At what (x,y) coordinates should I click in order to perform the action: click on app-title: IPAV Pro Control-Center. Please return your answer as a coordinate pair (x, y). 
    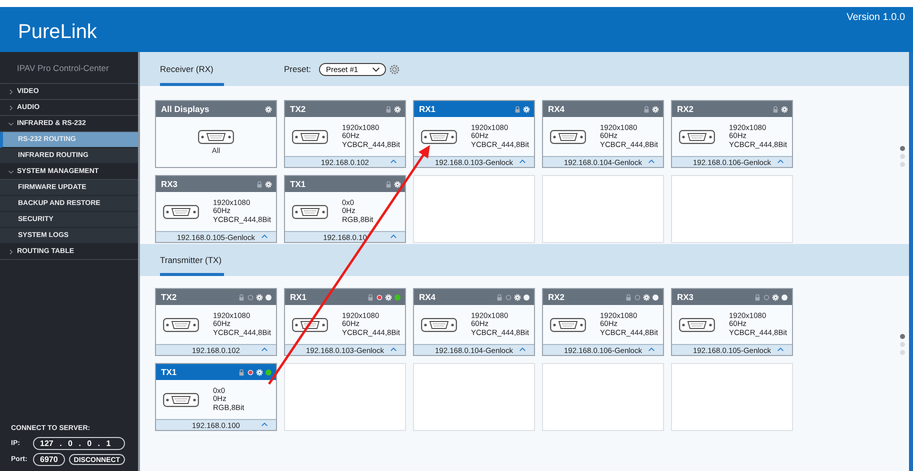
    Looking at the image, I should click on (69, 68).